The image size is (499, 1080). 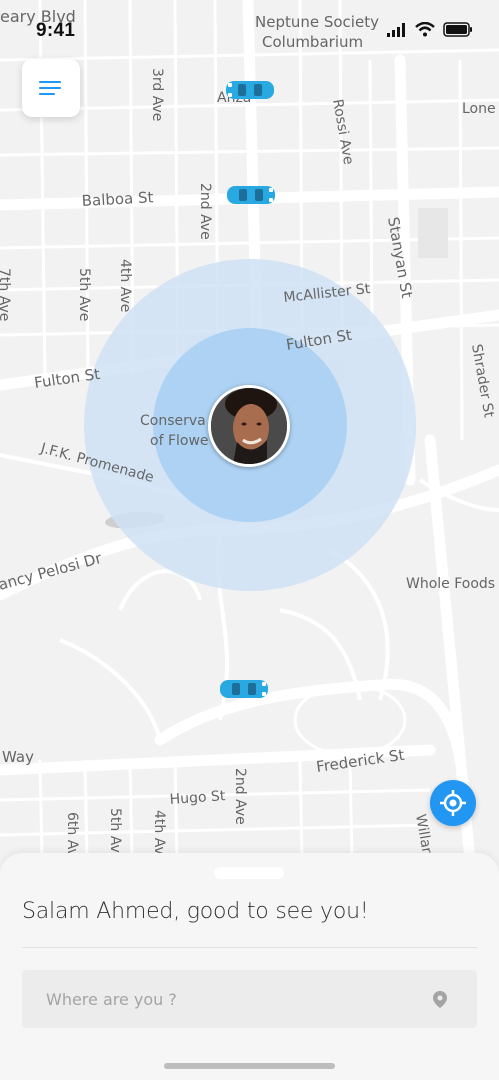 I want to click on map-label: Conserva, so click(x=173, y=421).